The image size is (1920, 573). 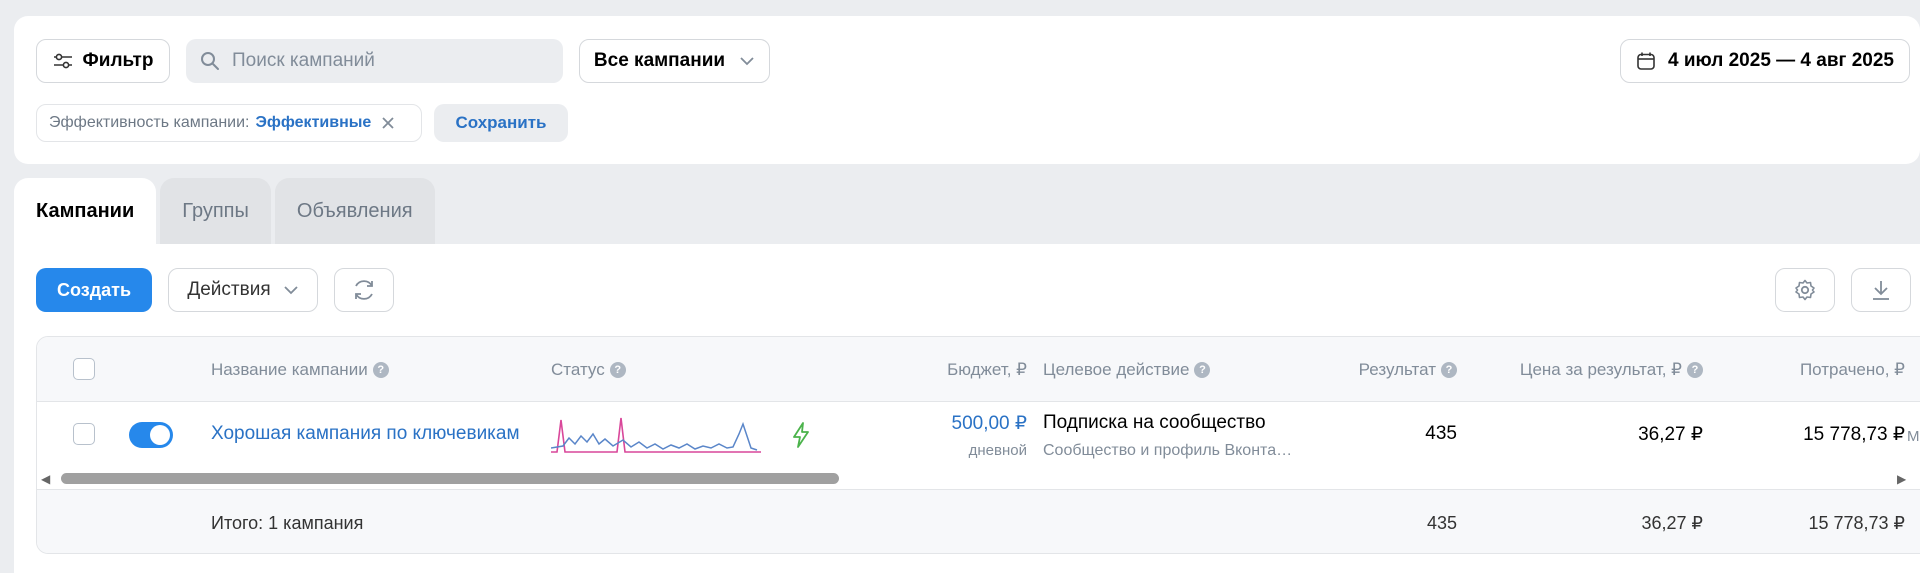 What do you see at coordinates (354, 211) in the screenshot?
I see `tab-ads: Объявления` at bounding box center [354, 211].